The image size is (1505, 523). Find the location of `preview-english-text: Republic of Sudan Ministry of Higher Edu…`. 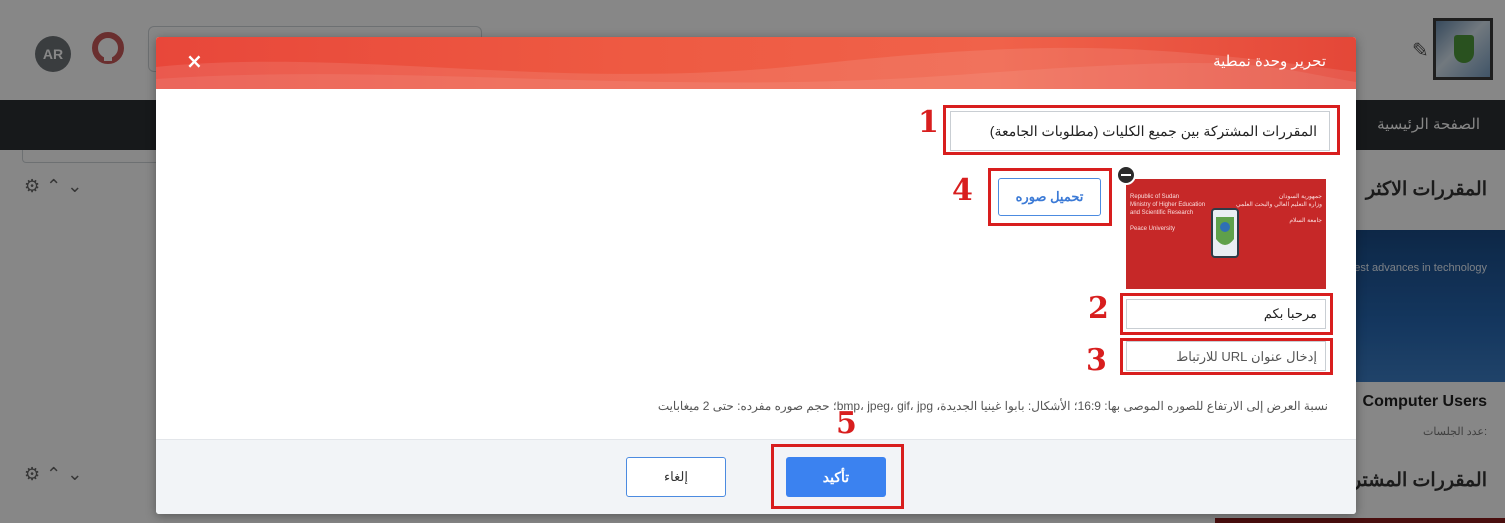

preview-english-text: Republic of Sudan Ministry of Higher Edu… is located at coordinates (1168, 213).